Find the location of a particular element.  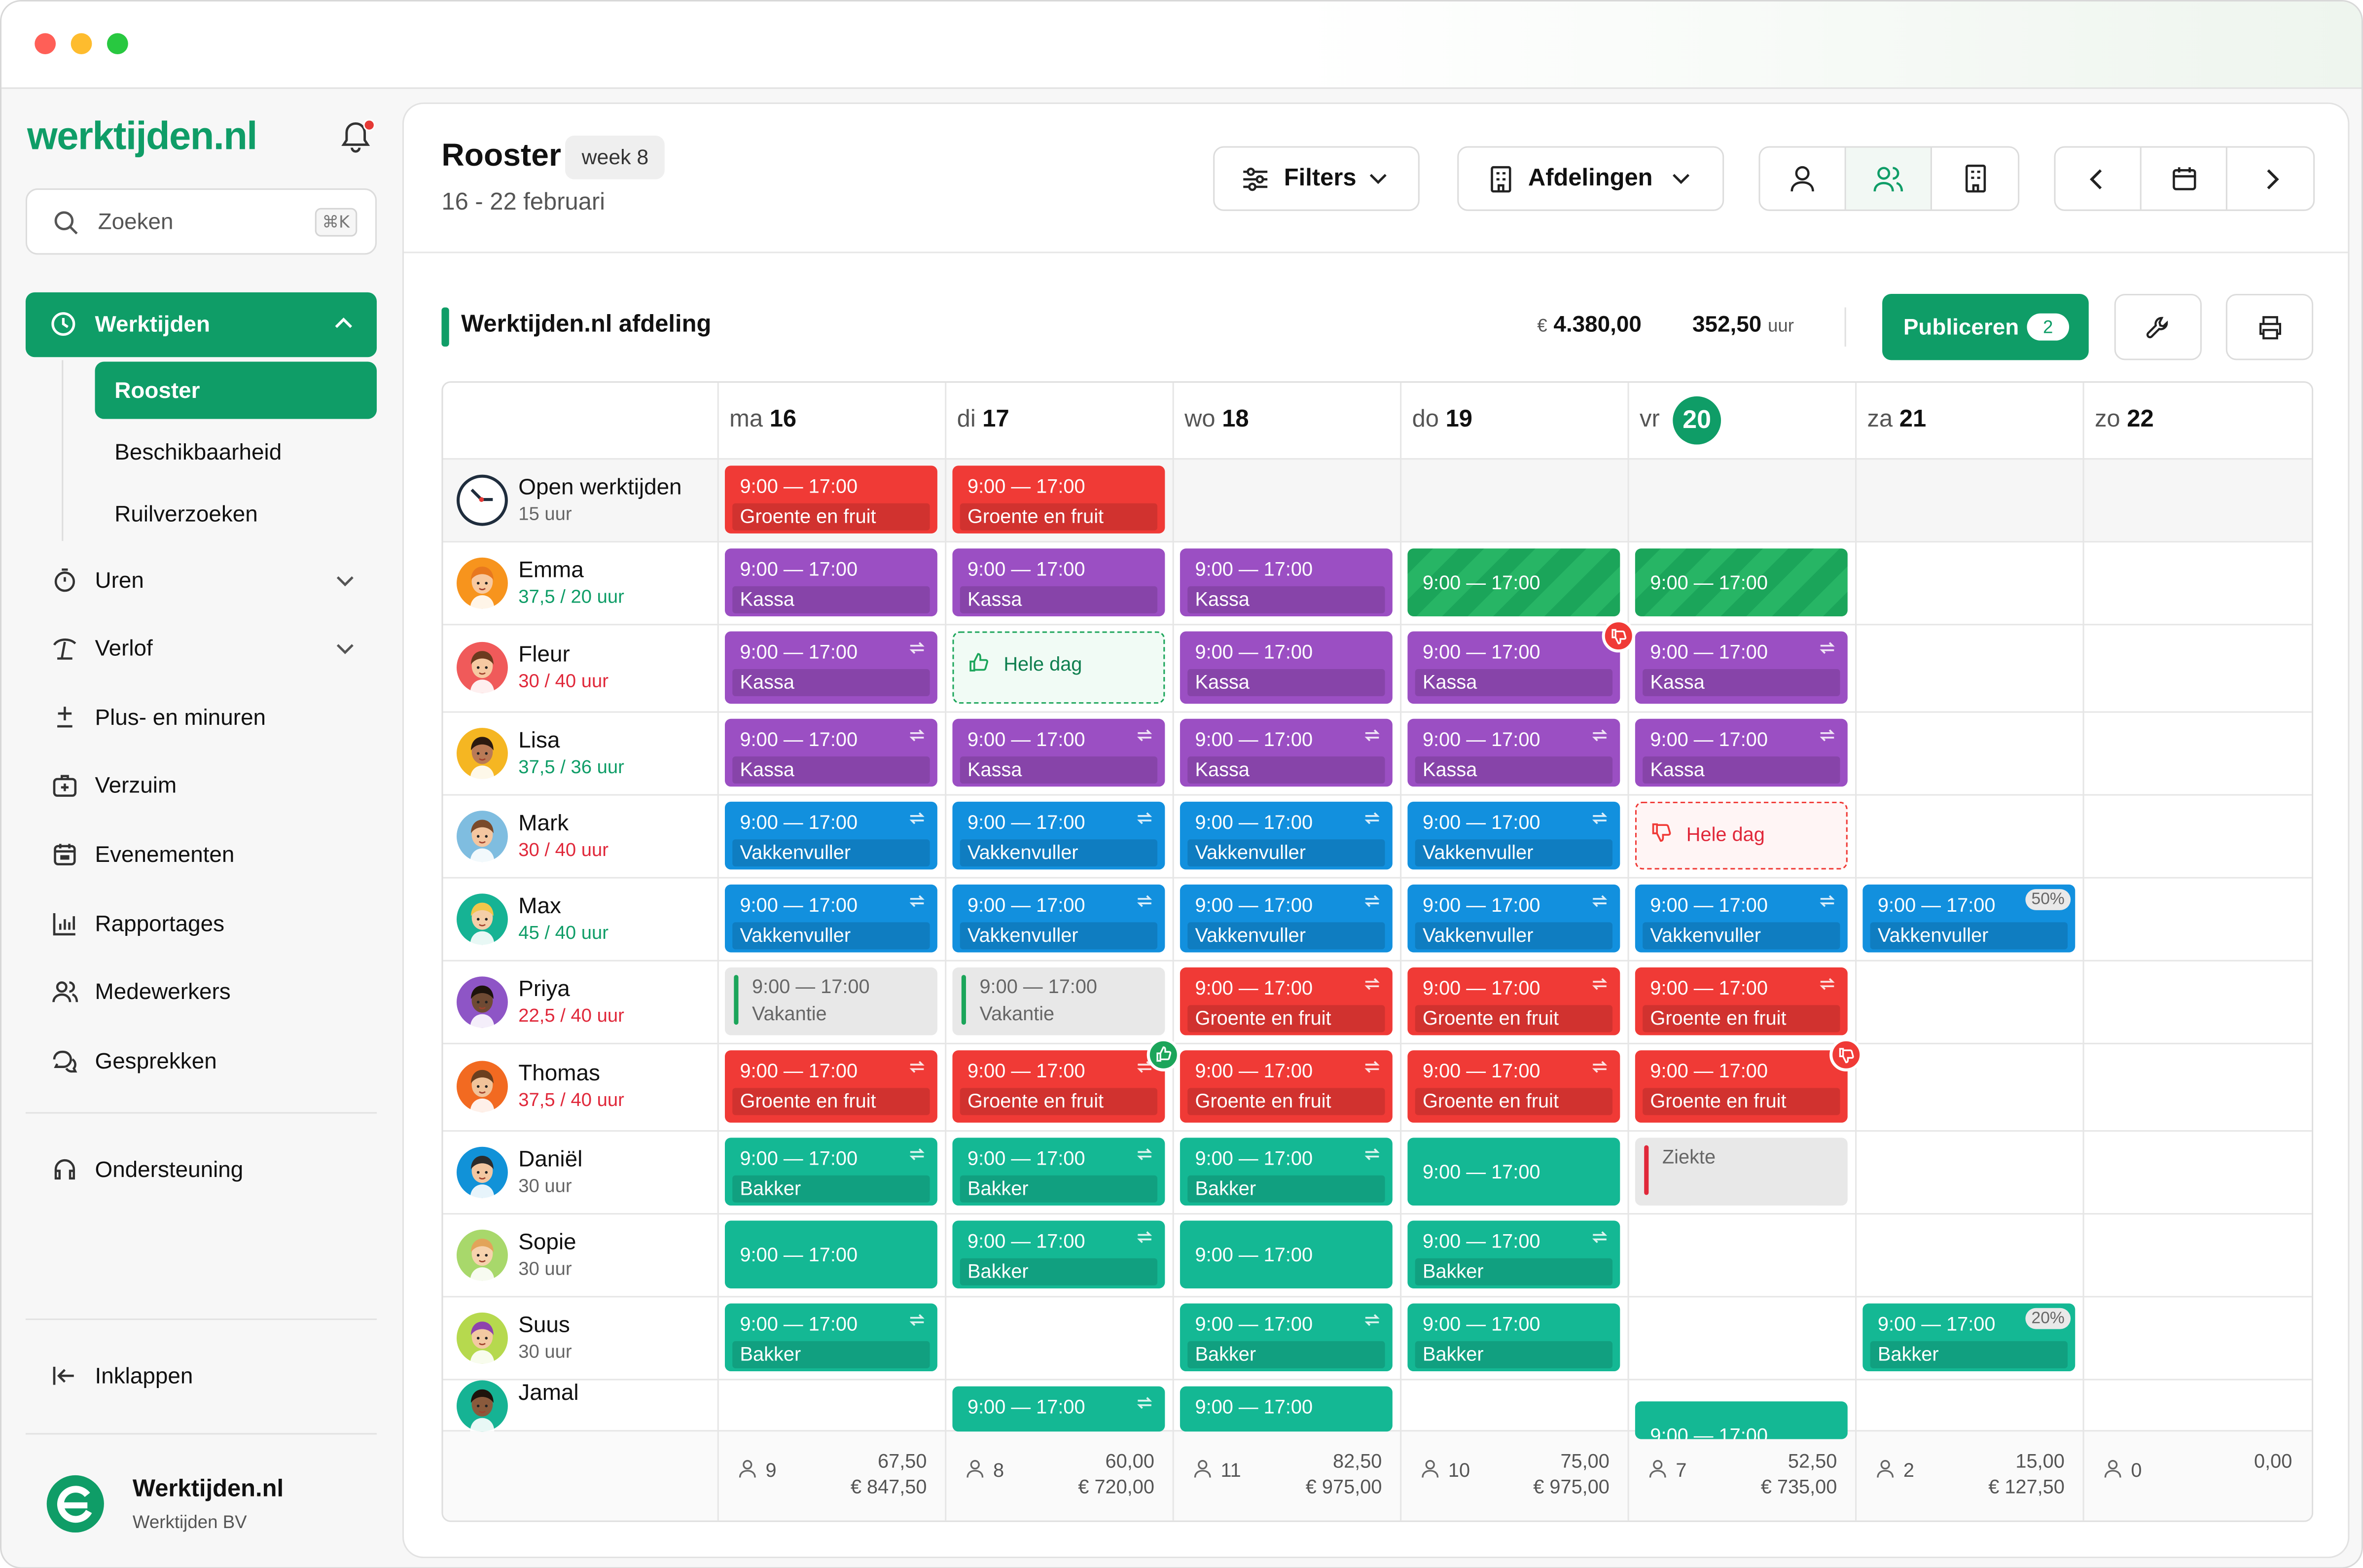

employee-name: Priya is located at coordinates (544, 988).